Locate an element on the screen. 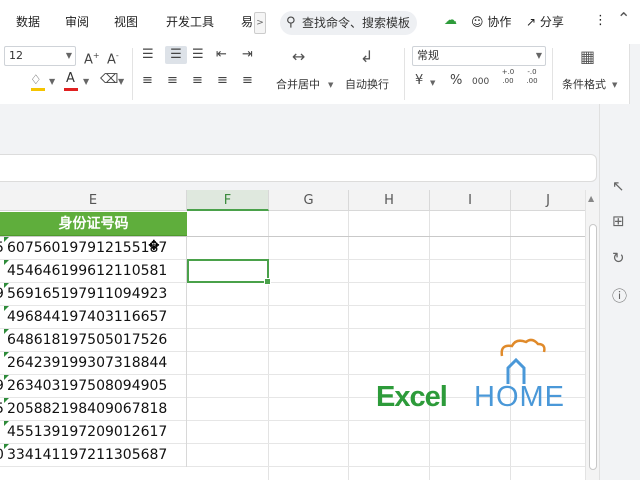  align-right-icon: ≡ is located at coordinates (197, 81).